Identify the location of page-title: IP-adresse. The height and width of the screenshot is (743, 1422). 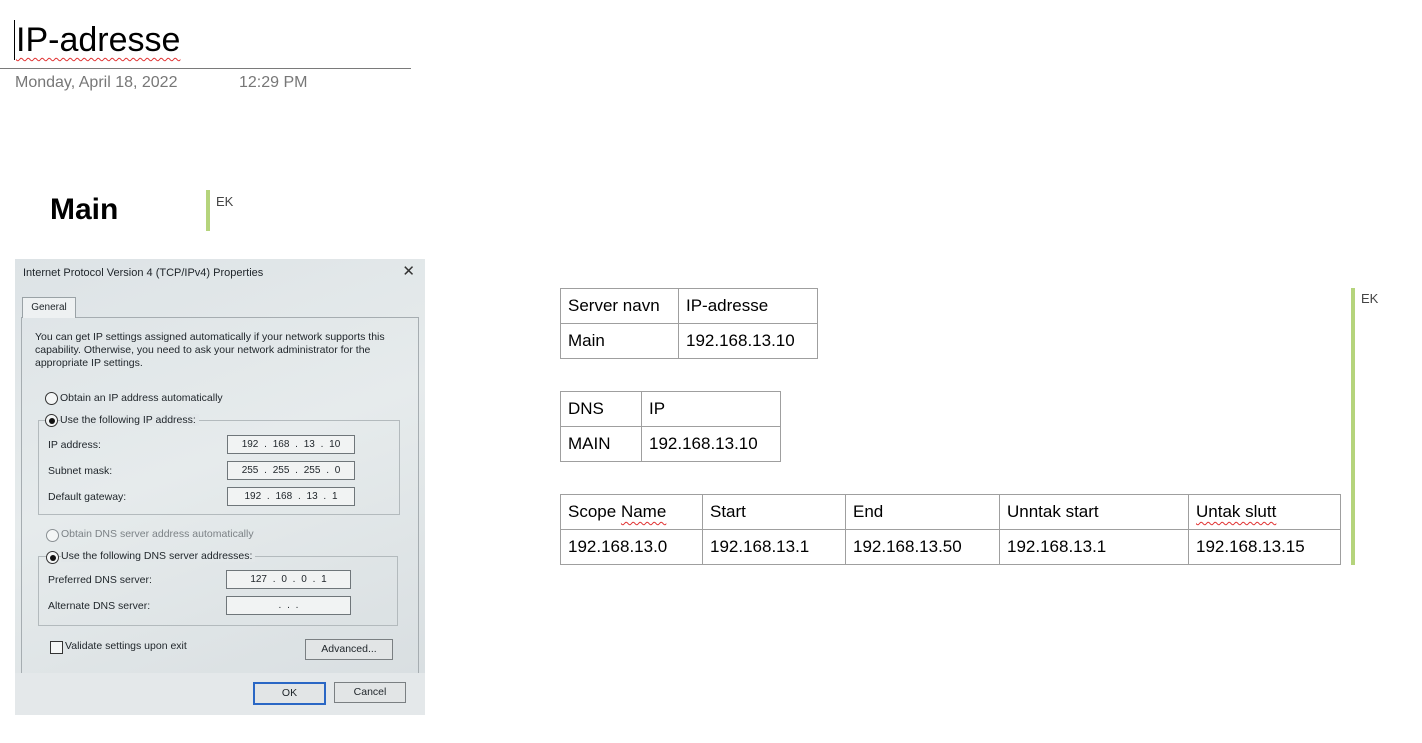
(97, 40).